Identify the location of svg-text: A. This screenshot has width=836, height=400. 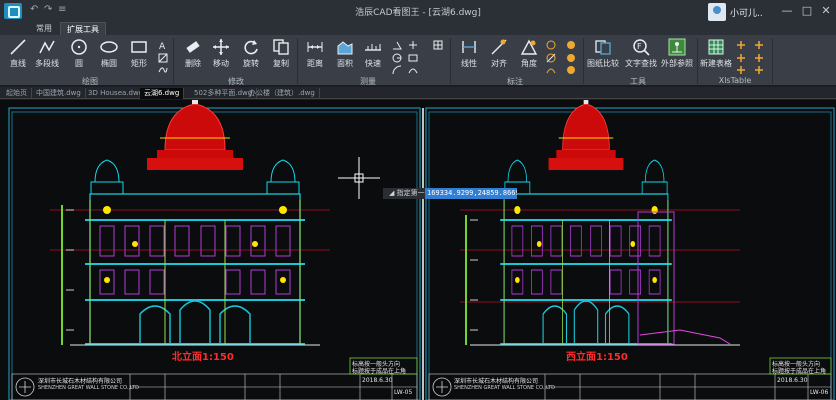
(162, 46).